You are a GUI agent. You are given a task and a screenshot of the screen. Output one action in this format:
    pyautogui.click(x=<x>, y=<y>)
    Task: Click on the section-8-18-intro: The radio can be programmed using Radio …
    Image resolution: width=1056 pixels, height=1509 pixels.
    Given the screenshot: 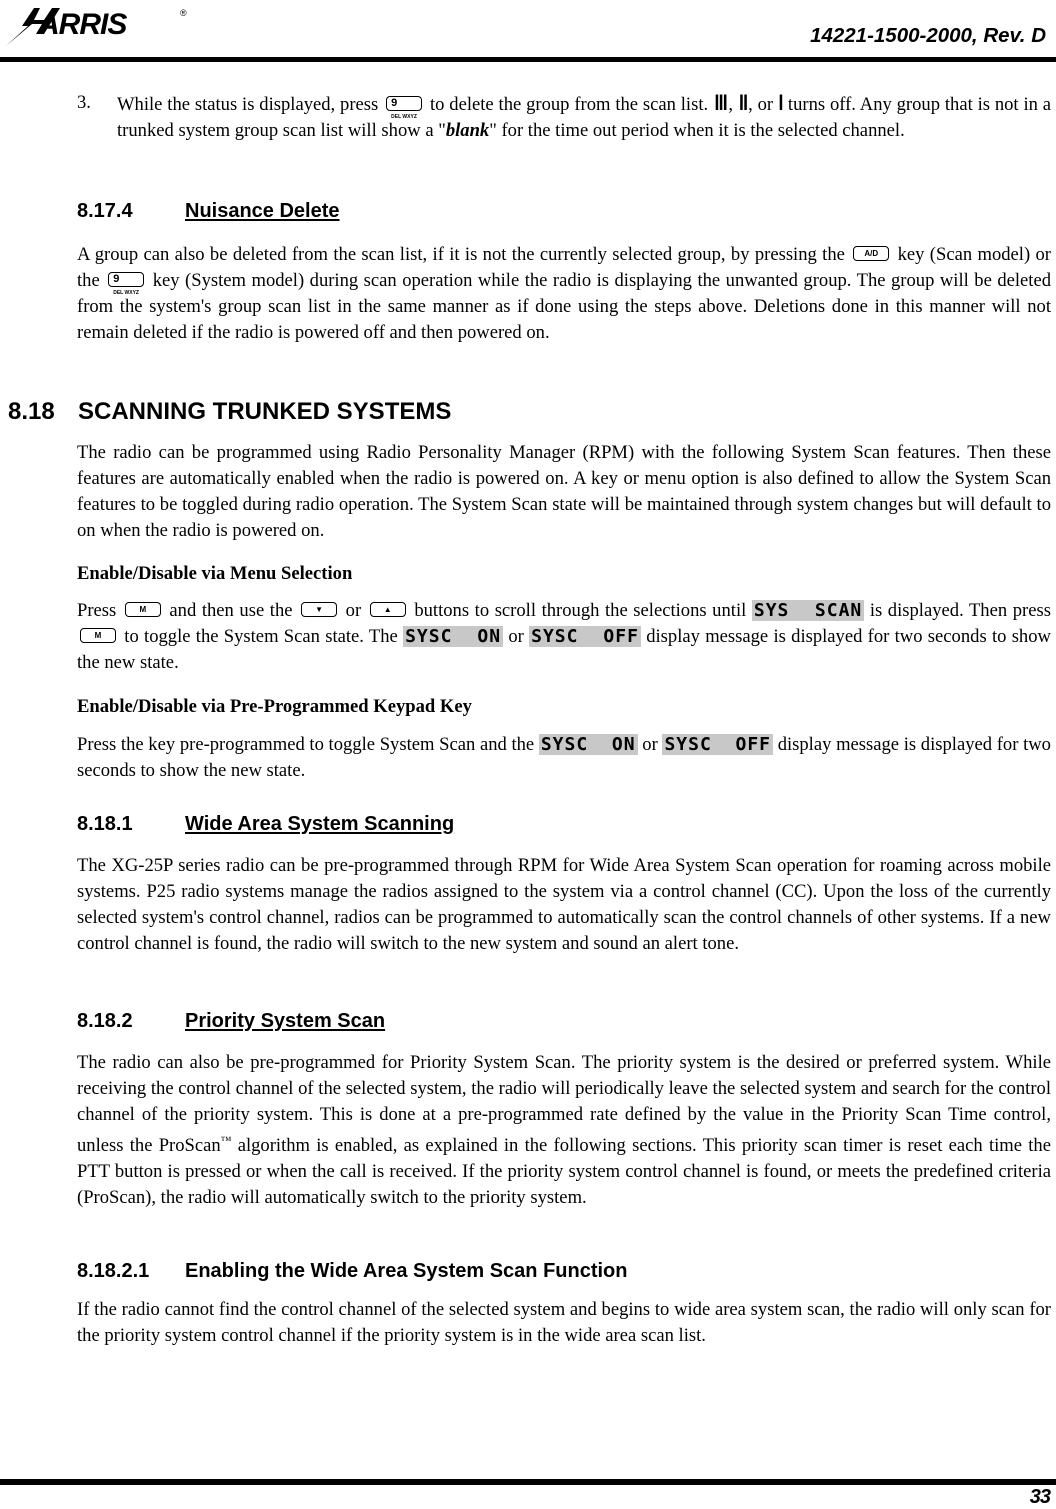 What is the action you would take?
    pyautogui.click(x=564, y=492)
    